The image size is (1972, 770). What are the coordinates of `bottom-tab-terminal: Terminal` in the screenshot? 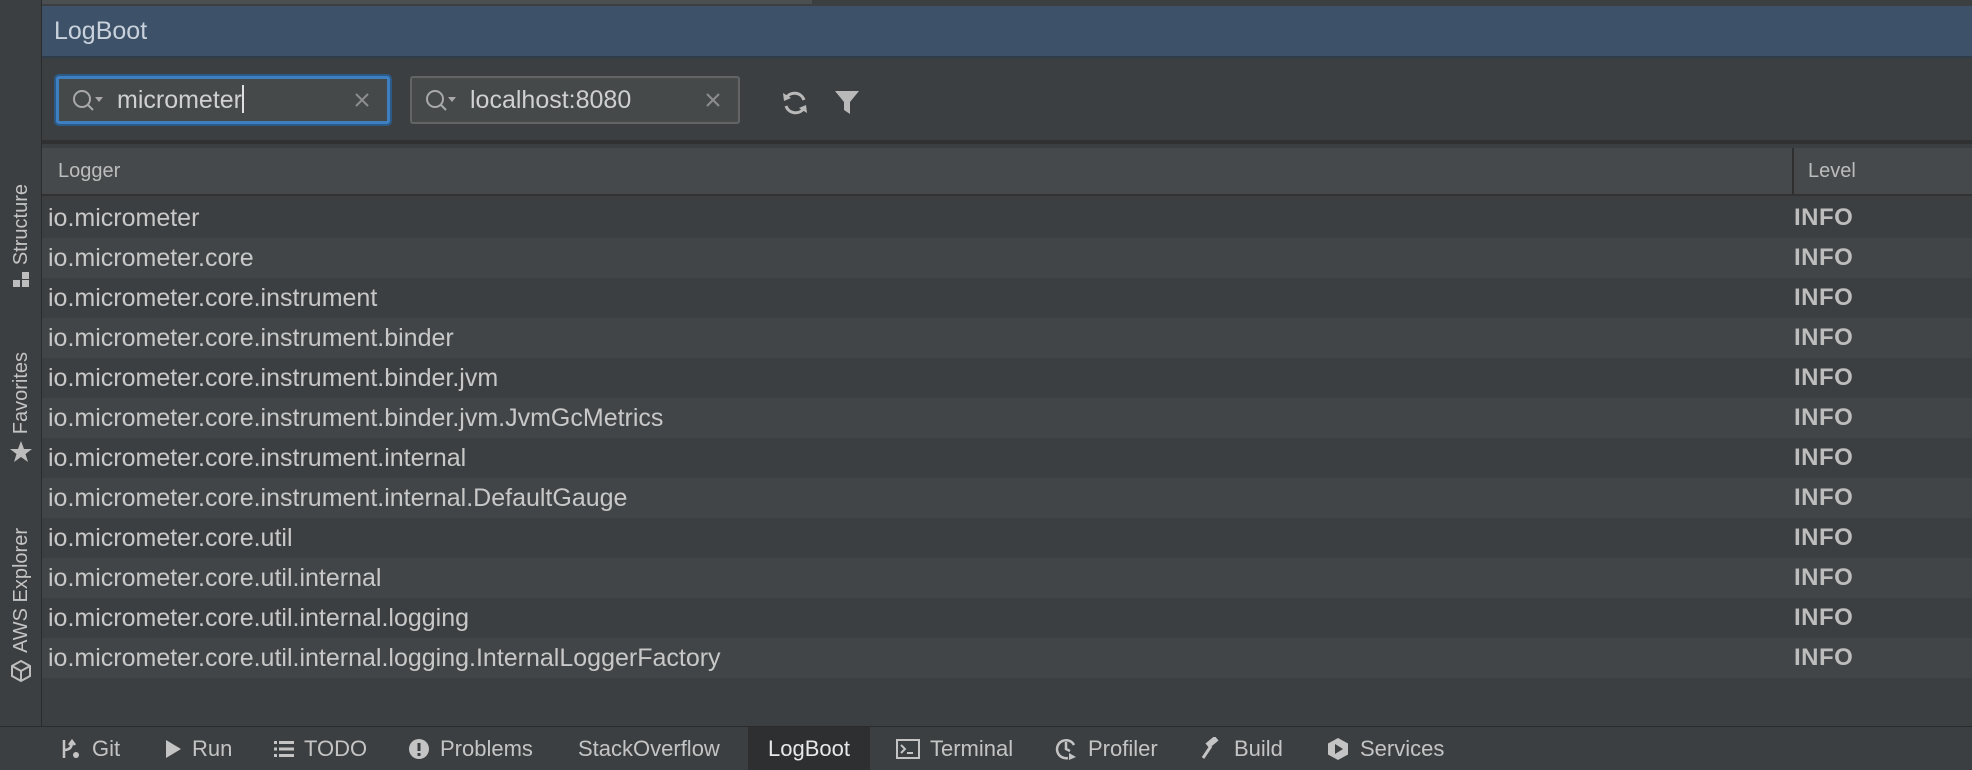 It's located at (954, 748).